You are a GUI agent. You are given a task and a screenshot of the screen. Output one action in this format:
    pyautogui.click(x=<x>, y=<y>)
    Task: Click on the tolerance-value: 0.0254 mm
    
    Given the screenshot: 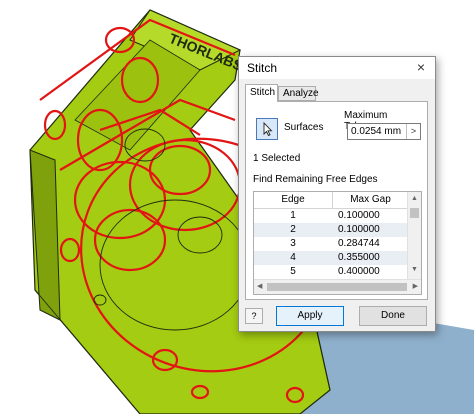 What is the action you would take?
    pyautogui.click(x=376, y=131)
    